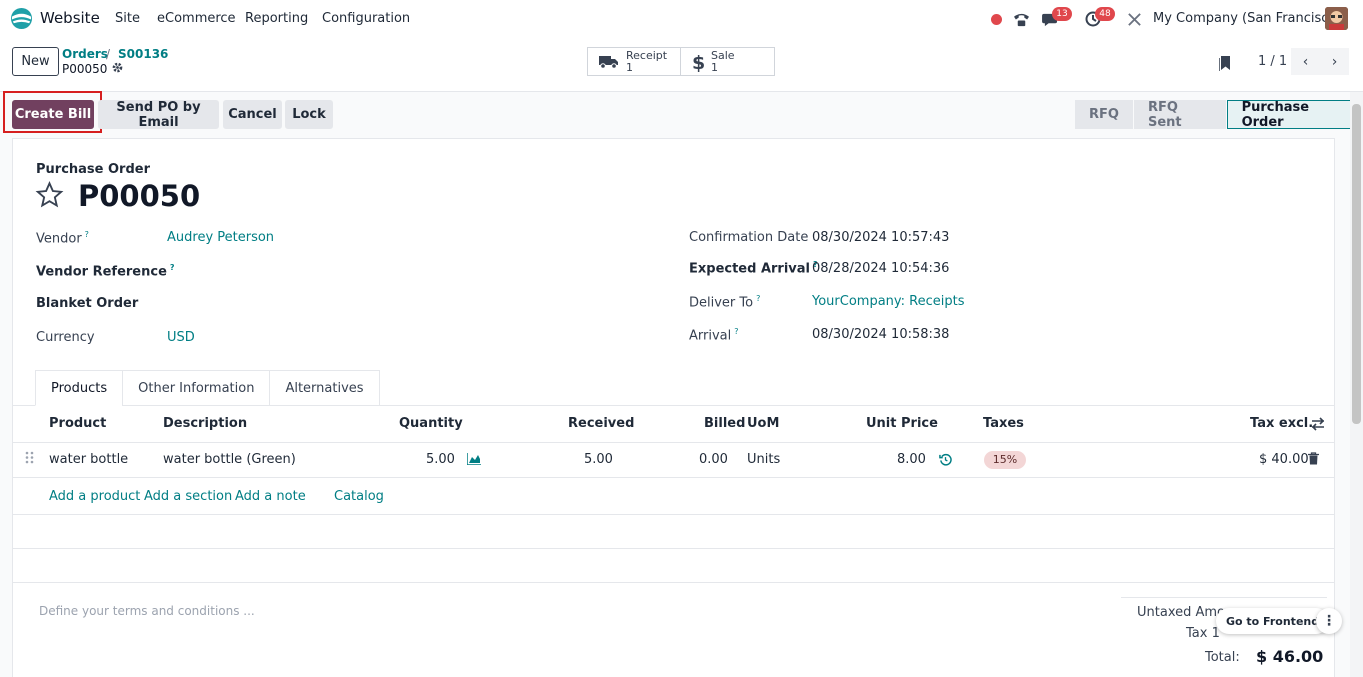 Image resolution: width=1363 pixels, height=677 pixels. I want to click on confirmation-date-field: 08/30/2024 10:57:43, so click(880, 237).